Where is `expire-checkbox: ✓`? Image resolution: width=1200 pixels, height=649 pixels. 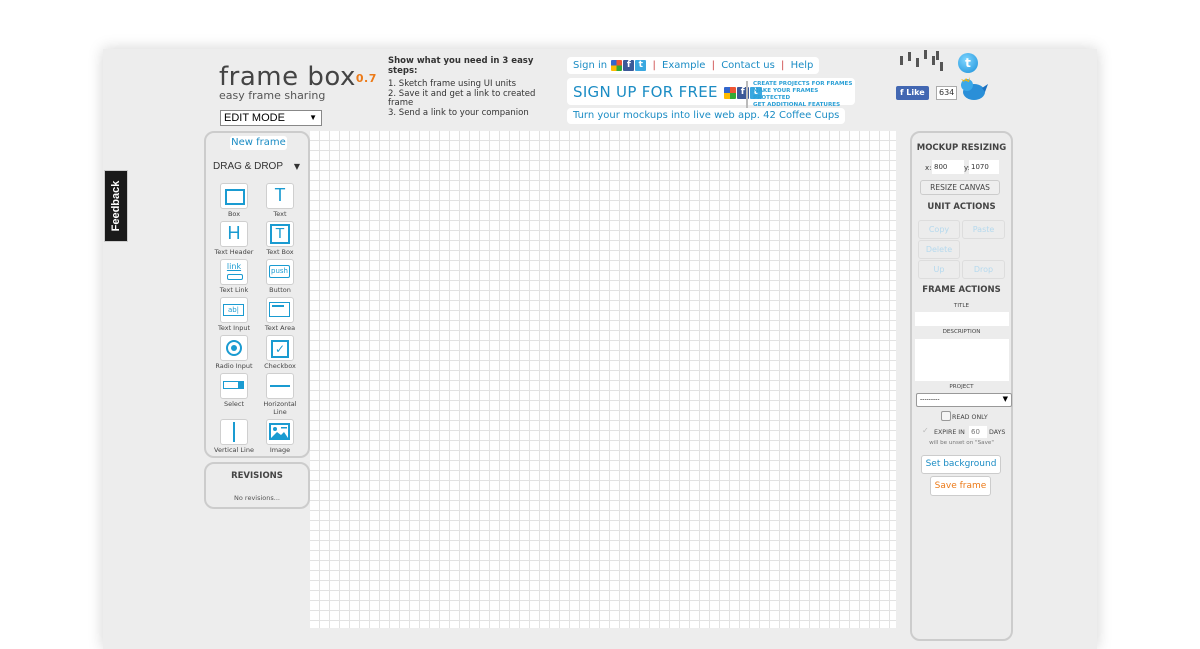
expire-checkbox: ✓ is located at coordinates (925, 430).